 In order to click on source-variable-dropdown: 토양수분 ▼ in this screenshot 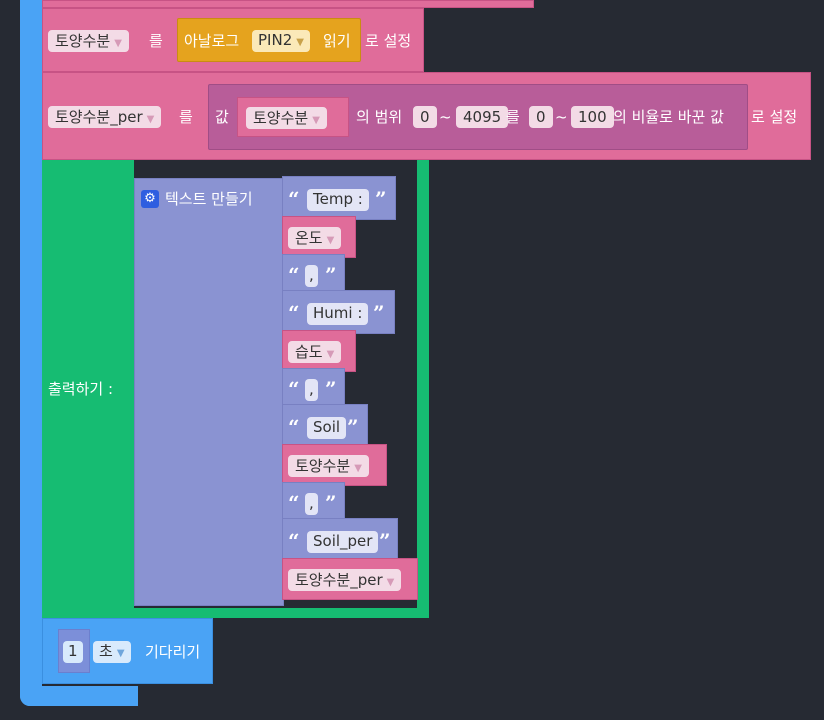, I will do `click(286, 118)`.